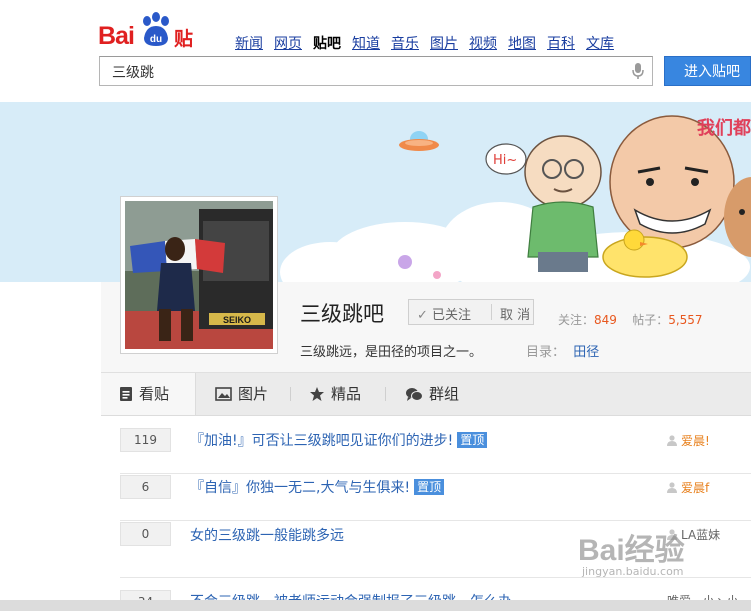 The image size is (751, 611). I want to click on thread-title-link: 『加油!』可否让三级跳吧见证你们的进步! 置顶, so click(339, 440).